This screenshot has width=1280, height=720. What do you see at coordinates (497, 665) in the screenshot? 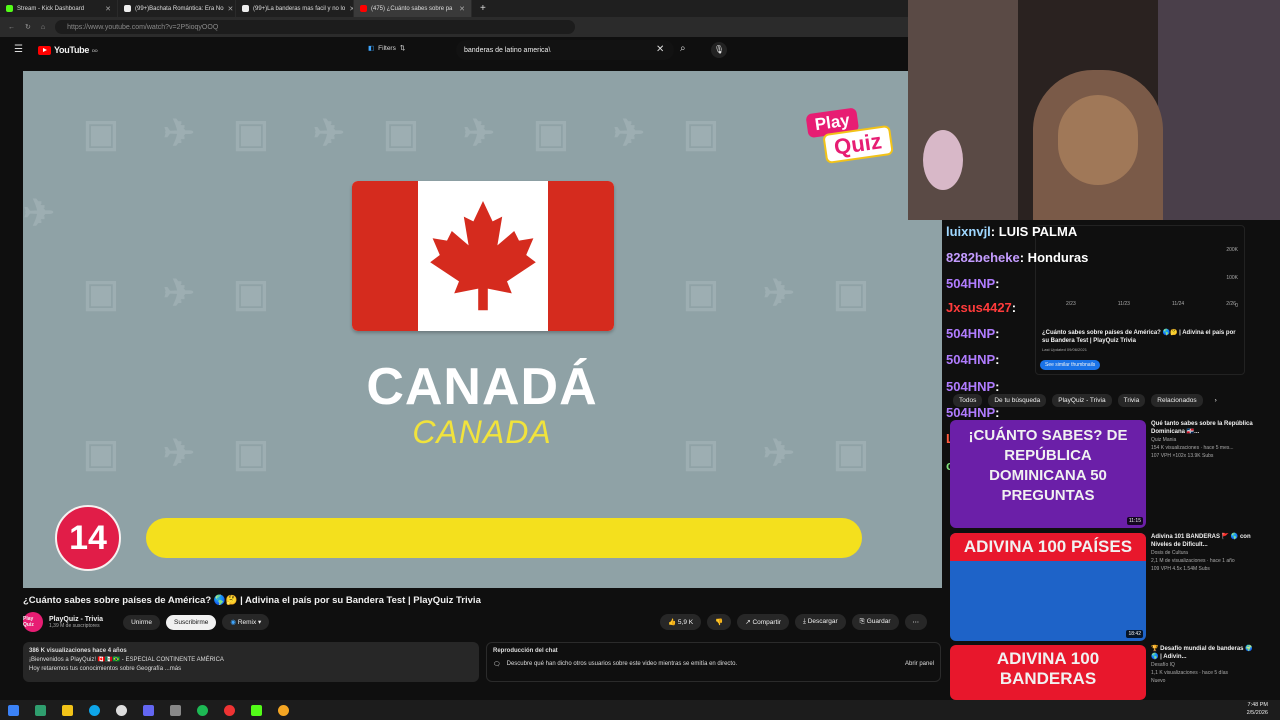
I see `chat-icon: 🗨` at bounding box center [497, 665].